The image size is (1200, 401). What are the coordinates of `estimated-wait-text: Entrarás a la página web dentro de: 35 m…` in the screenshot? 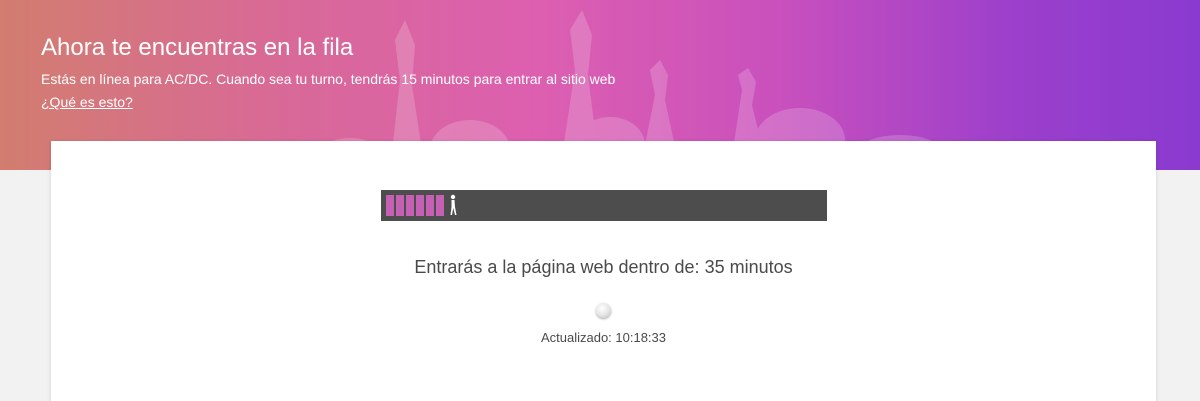 It's located at (603, 267).